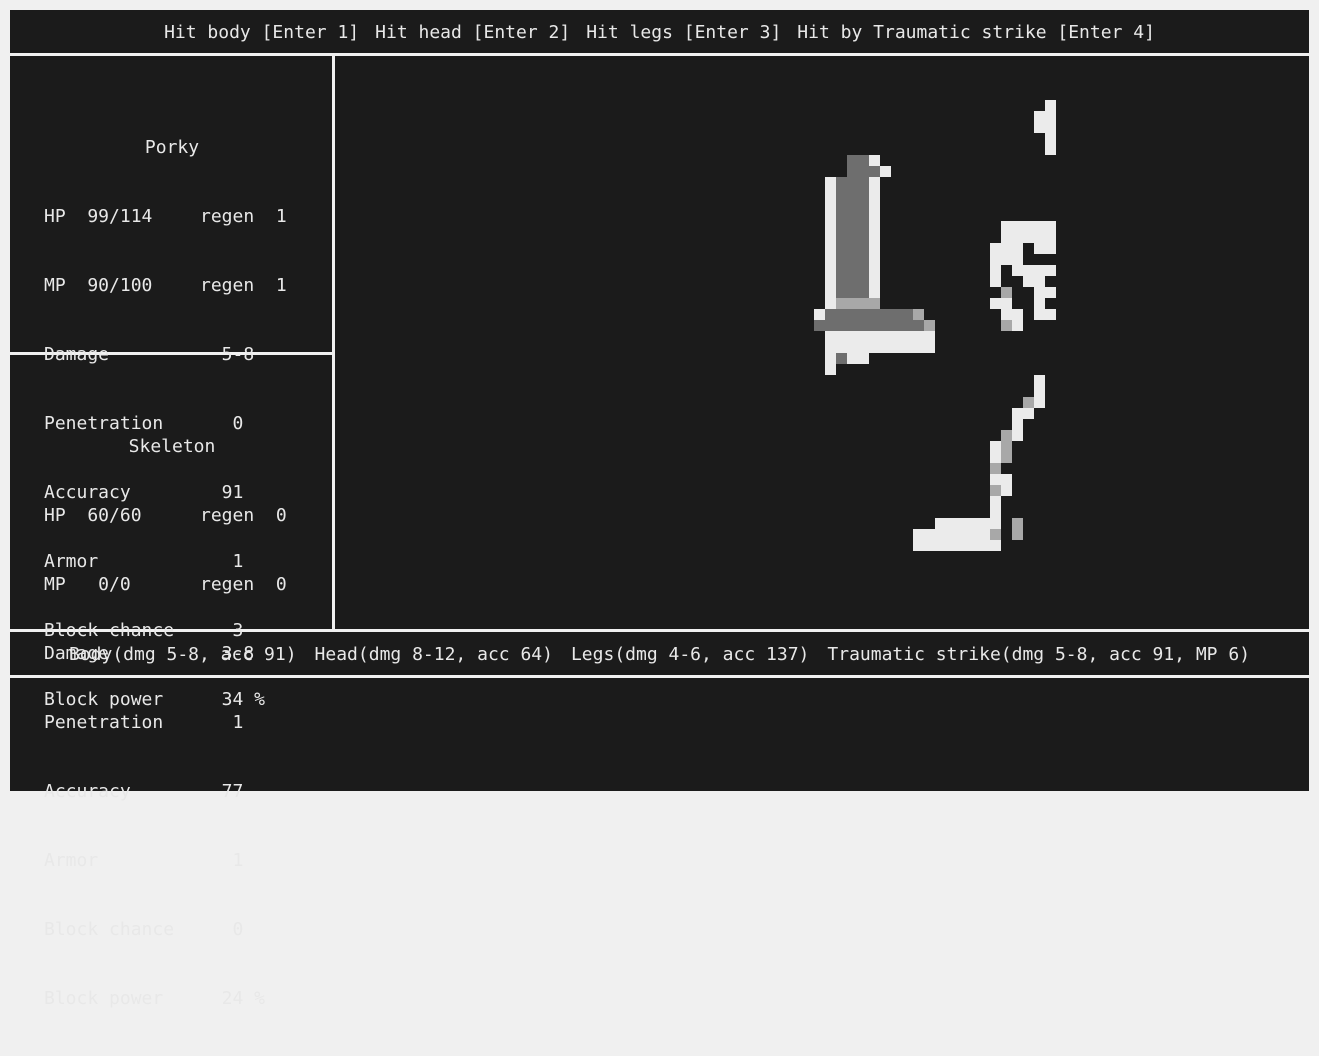 Image resolution: width=1319 pixels, height=1056 pixels. Describe the element at coordinates (472, 32) in the screenshot. I see `hit-head-action: Hit head [Enter 2]` at that location.